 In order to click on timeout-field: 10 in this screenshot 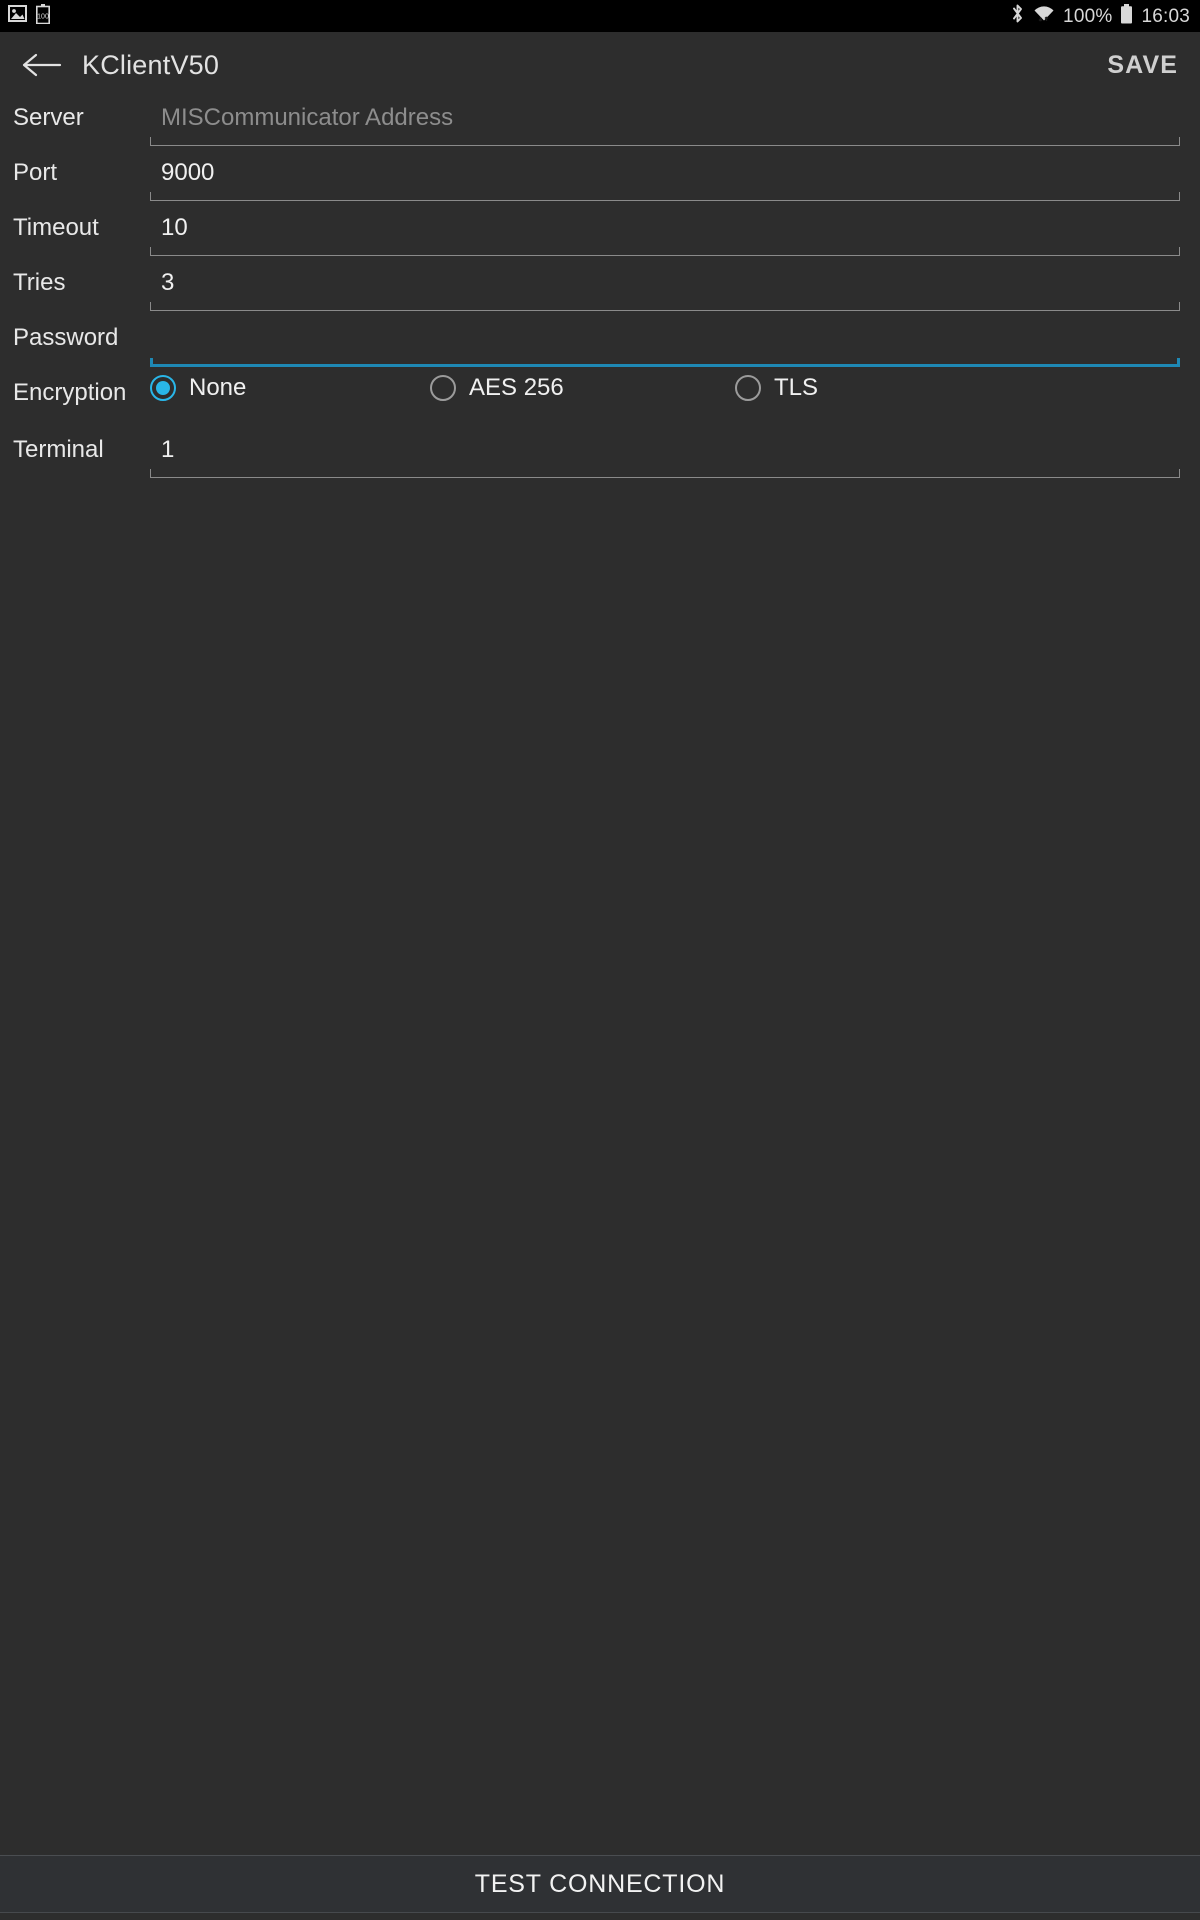, I will do `click(665, 235)`.